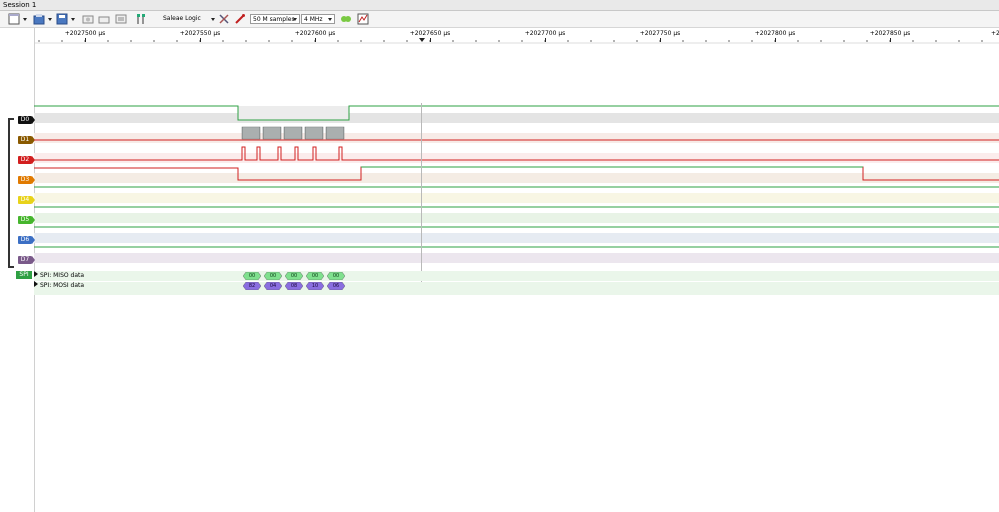  What do you see at coordinates (200, 33) in the screenshot?
I see `ruler-tick-label: +2027550 µs` at bounding box center [200, 33].